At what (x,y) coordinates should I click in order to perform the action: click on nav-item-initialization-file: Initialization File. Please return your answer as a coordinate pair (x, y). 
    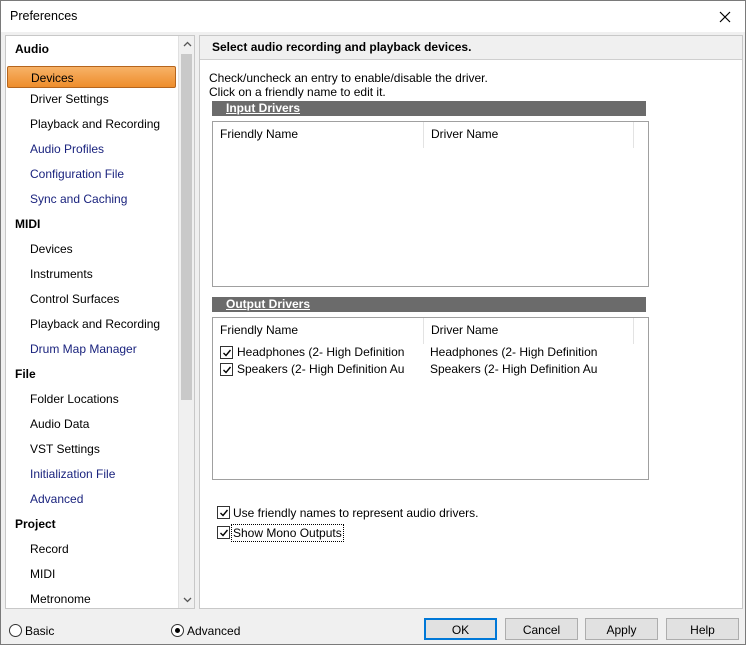
    Looking at the image, I should click on (92, 474).